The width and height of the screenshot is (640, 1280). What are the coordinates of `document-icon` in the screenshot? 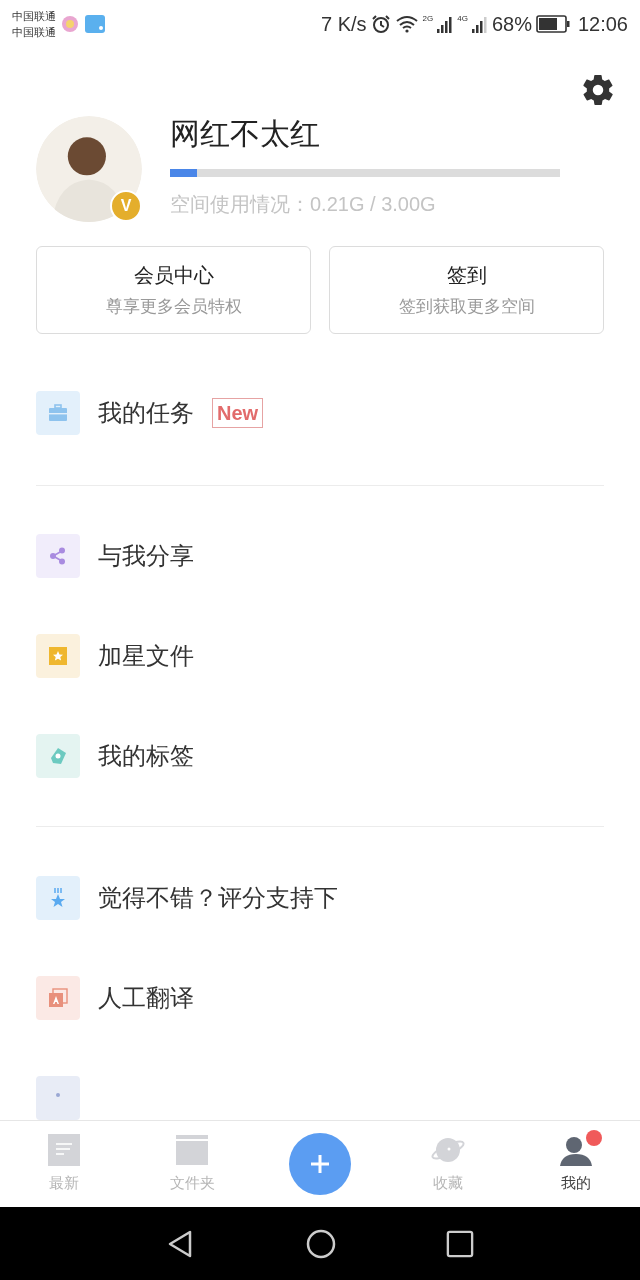 It's located at (64, 1149).